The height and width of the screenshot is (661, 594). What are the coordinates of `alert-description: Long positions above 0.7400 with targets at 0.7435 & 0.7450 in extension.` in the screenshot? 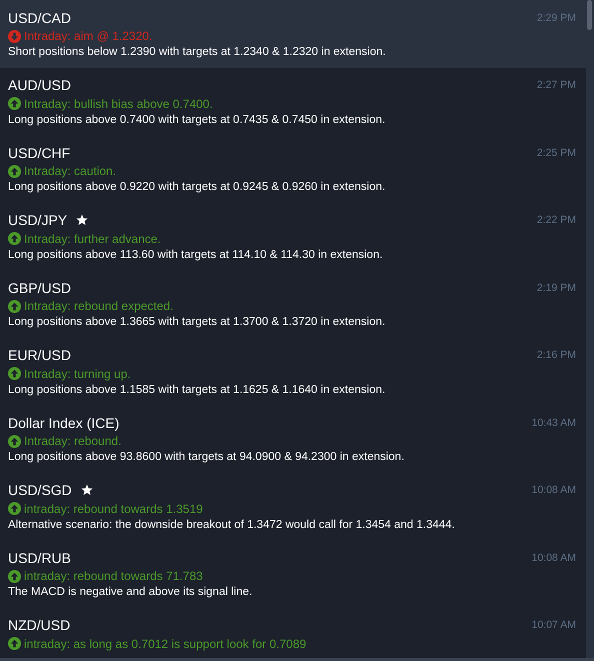 It's located at (197, 120).